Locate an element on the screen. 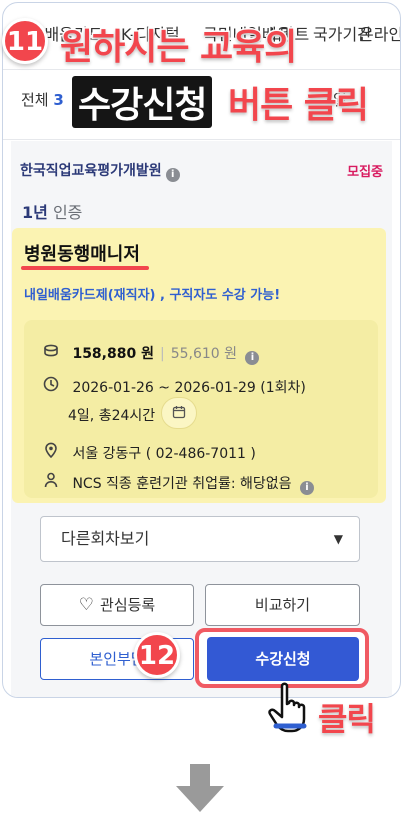  price-row: 158,880 원 | 55,610 원 i is located at coordinates (151, 354).